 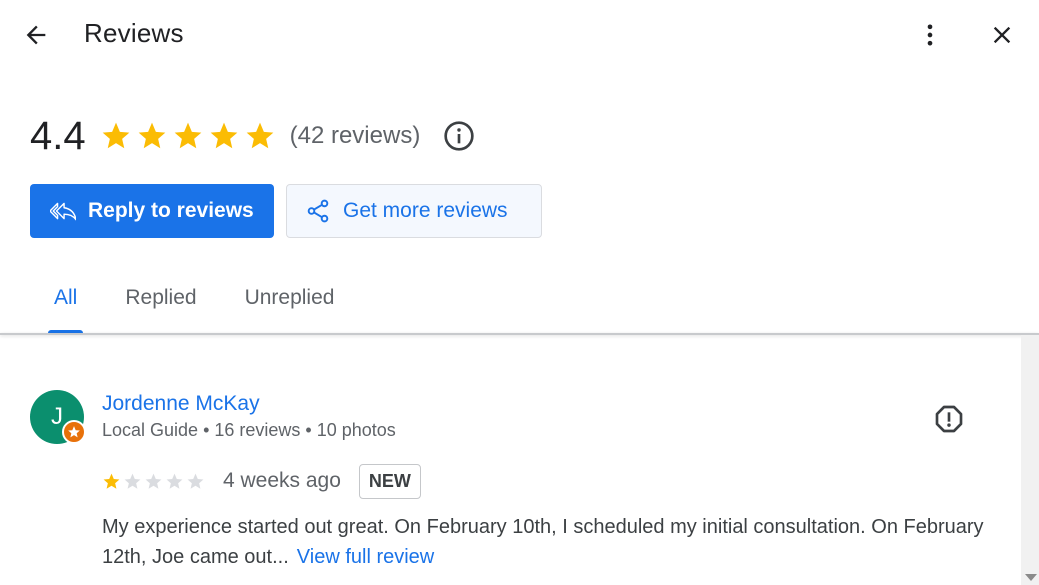 I want to click on scrollbar, so click(x=1030, y=460).